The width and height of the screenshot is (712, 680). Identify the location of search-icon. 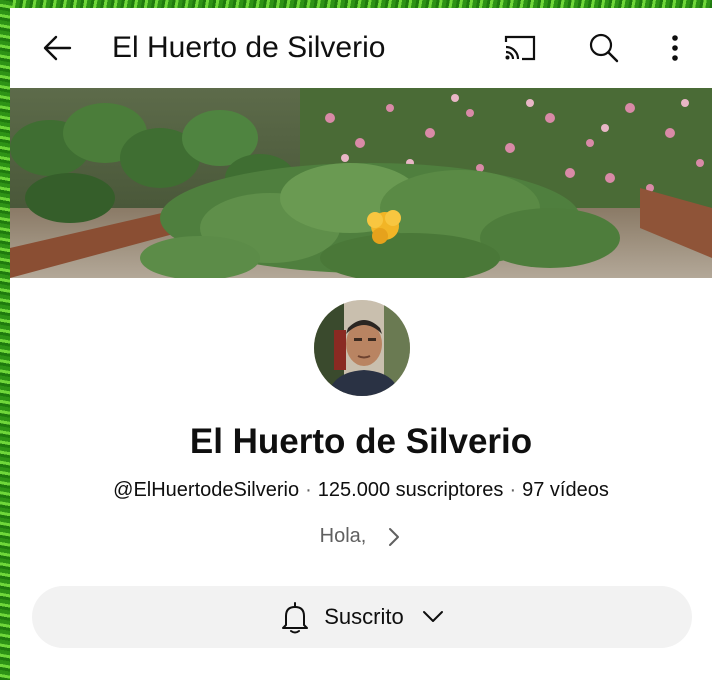
(604, 48).